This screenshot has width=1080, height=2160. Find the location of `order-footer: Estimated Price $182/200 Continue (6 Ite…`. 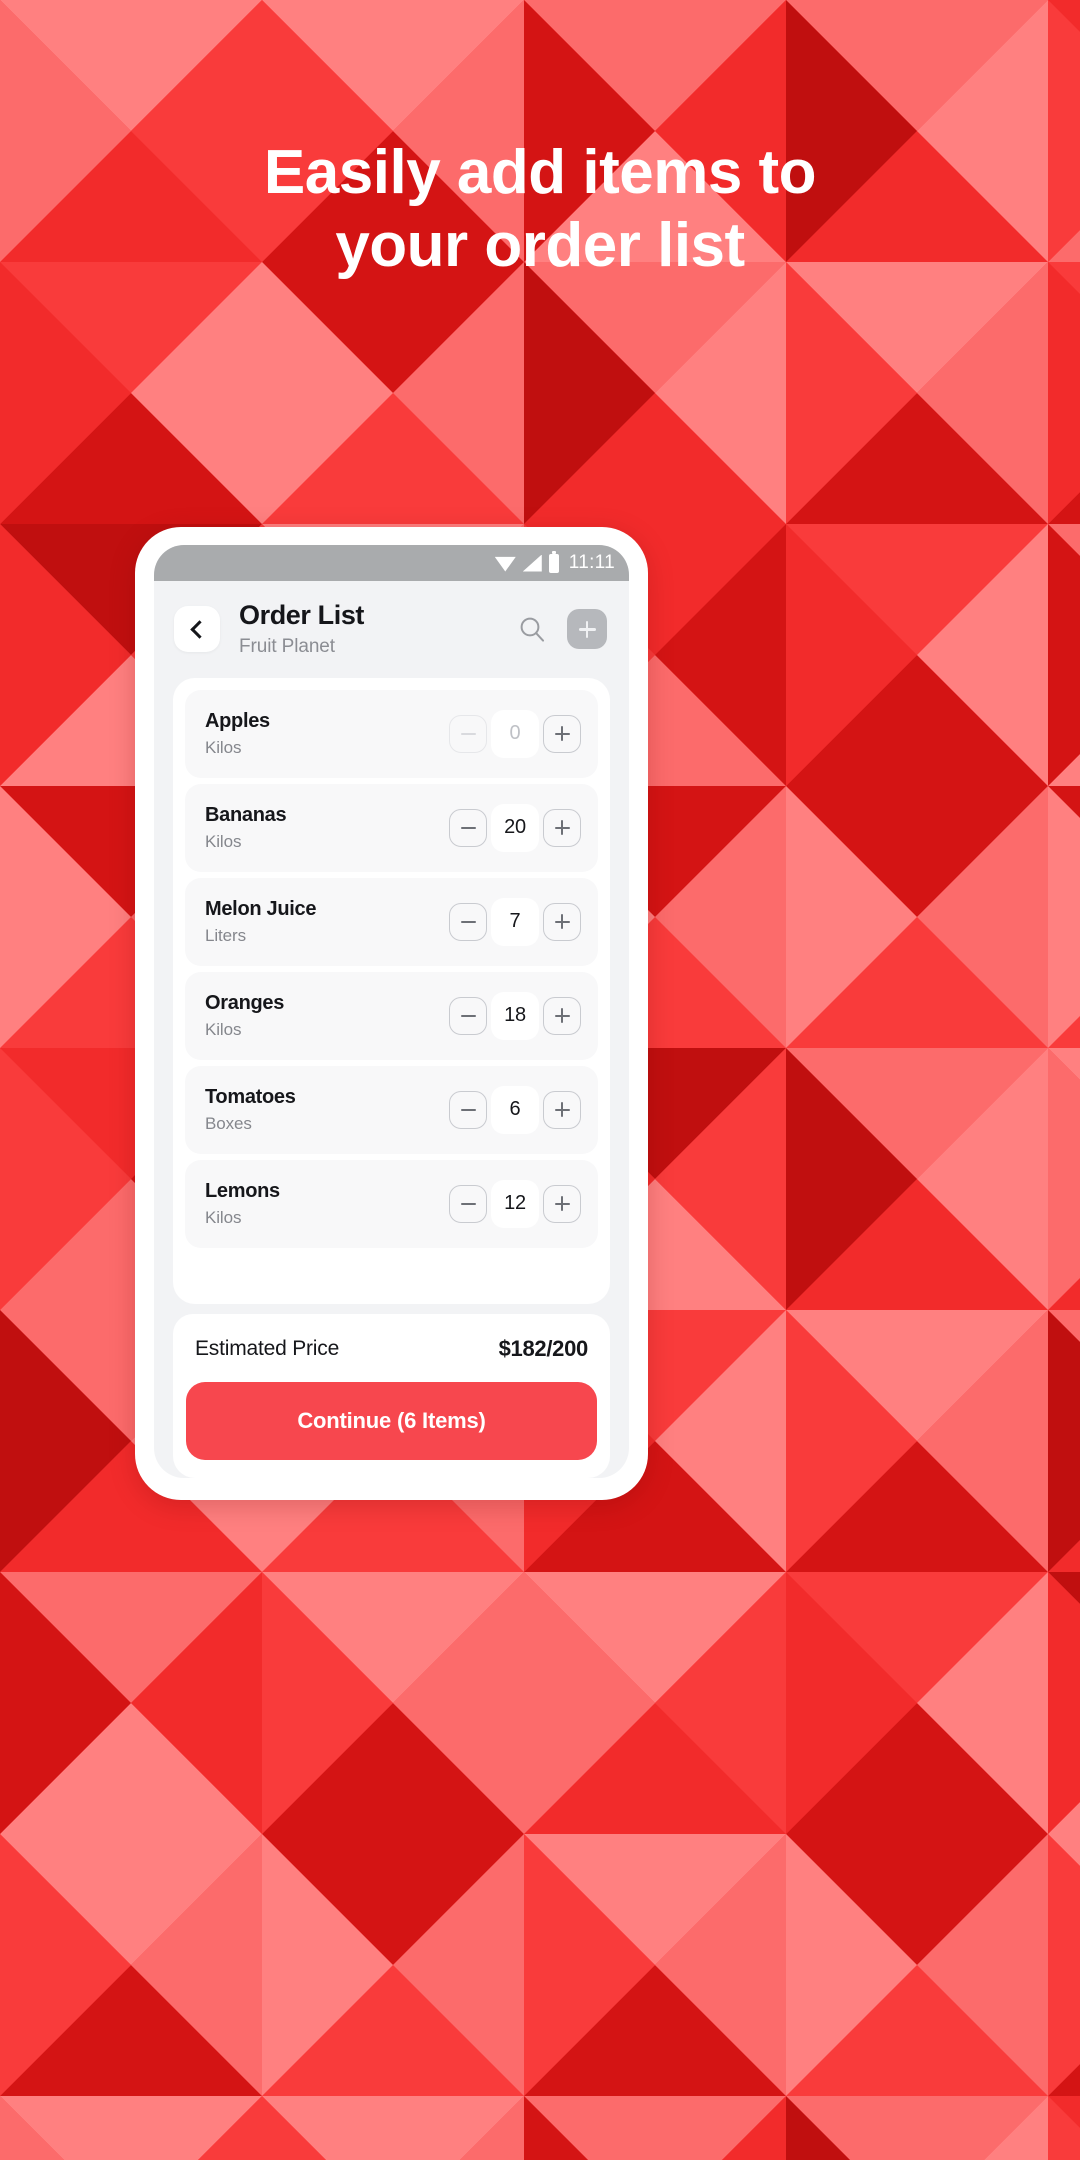

order-footer: Estimated Price $182/200 Continue (6 Ite… is located at coordinates (391, 1396).